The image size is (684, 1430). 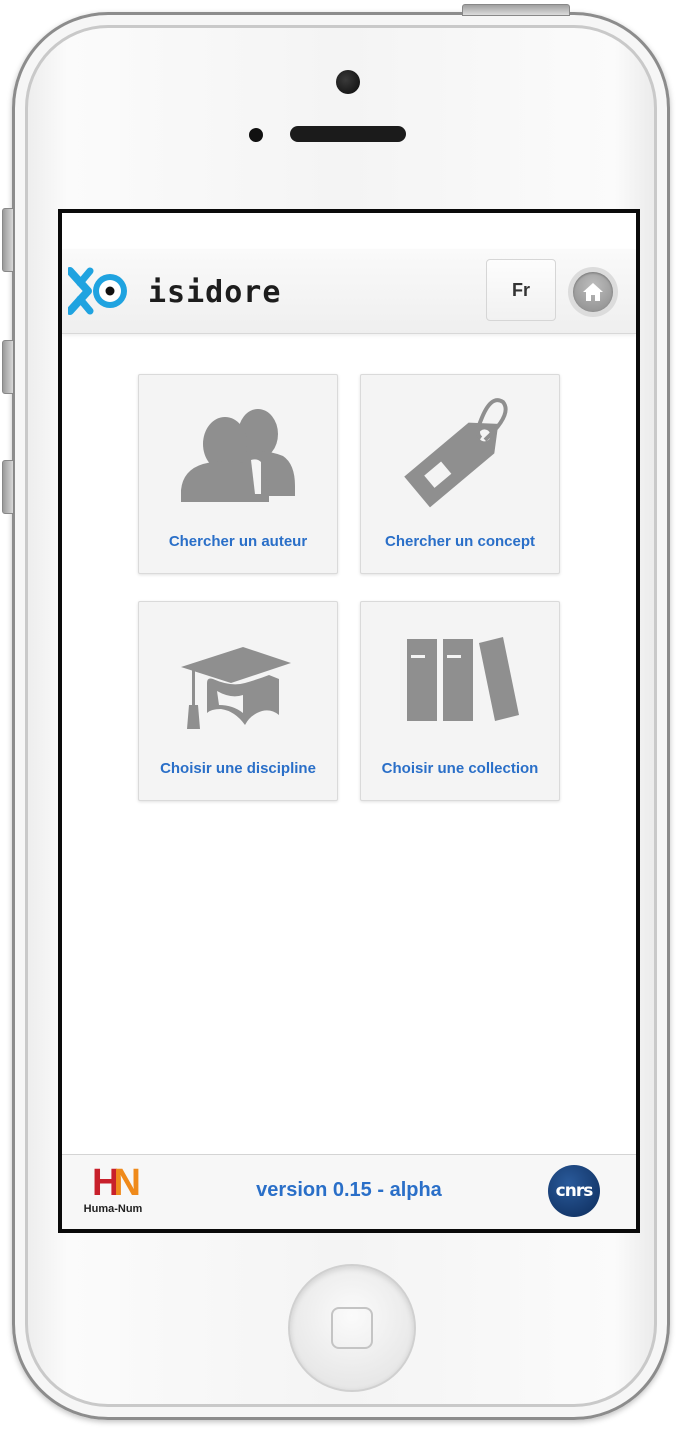 I want to click on huma-num-text: Huma-Num, so click(x=113, y=1209).